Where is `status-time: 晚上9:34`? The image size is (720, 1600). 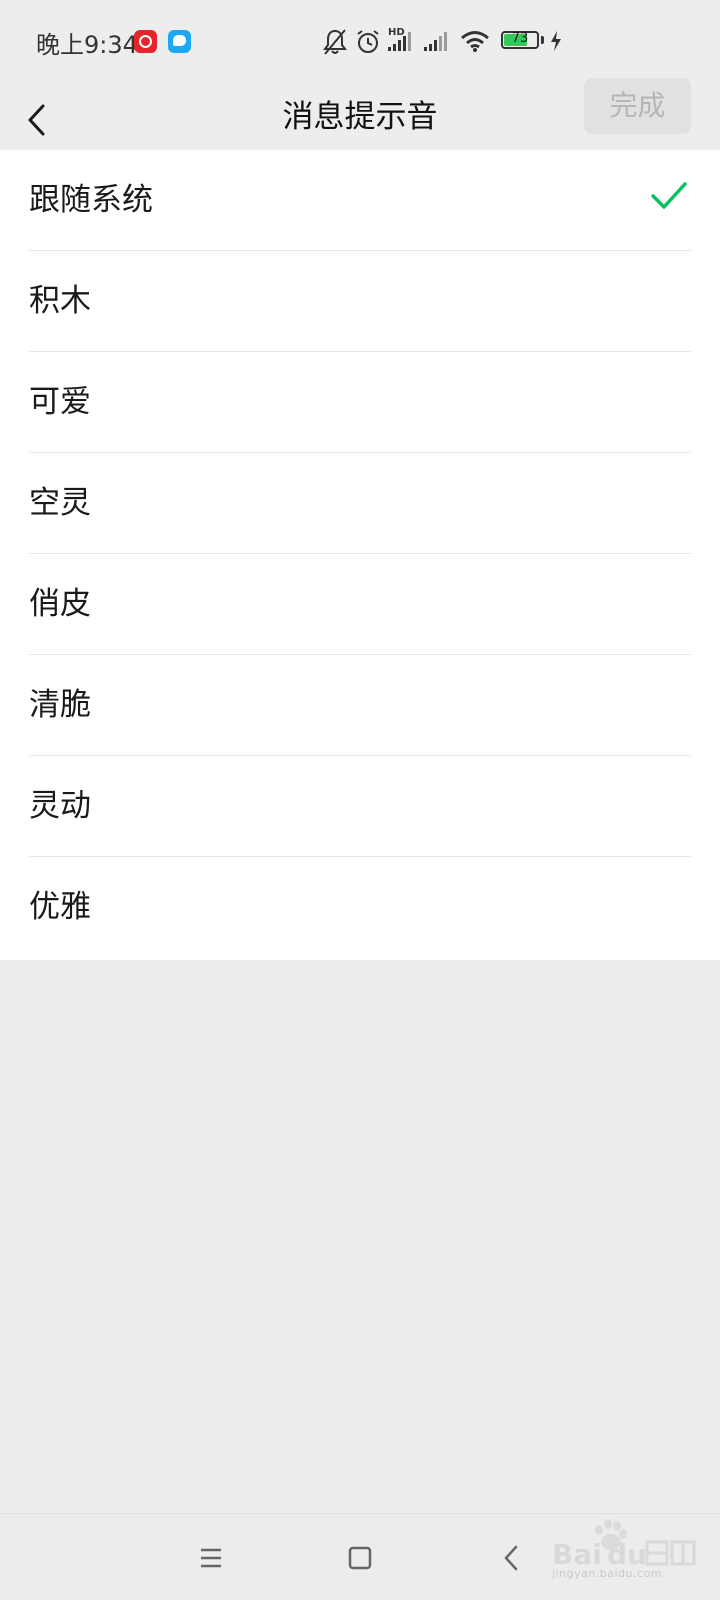
status-time: 晚上9:34 is located at coordinates (87, 45).